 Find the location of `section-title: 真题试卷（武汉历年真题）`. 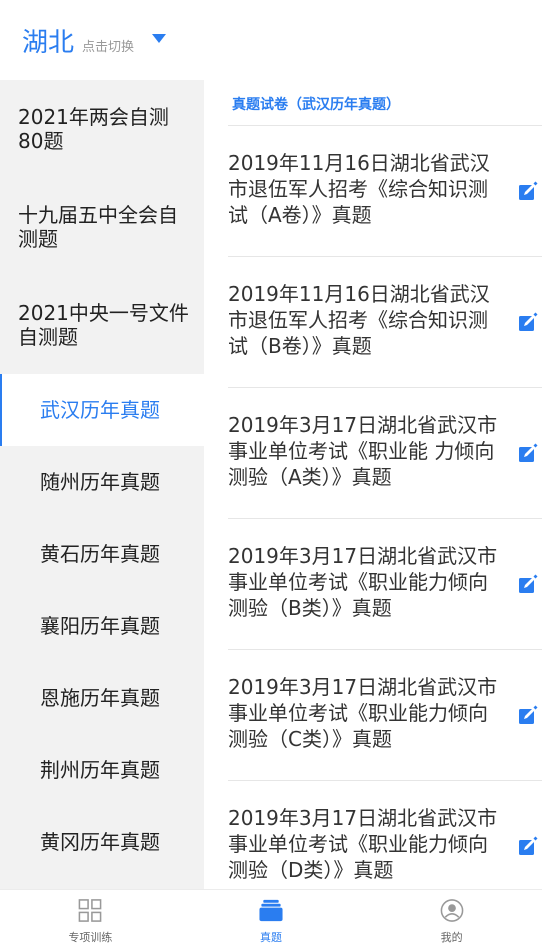

section-title: 真题试卷（武汉历年真题） is located at coordinates (316, 105).